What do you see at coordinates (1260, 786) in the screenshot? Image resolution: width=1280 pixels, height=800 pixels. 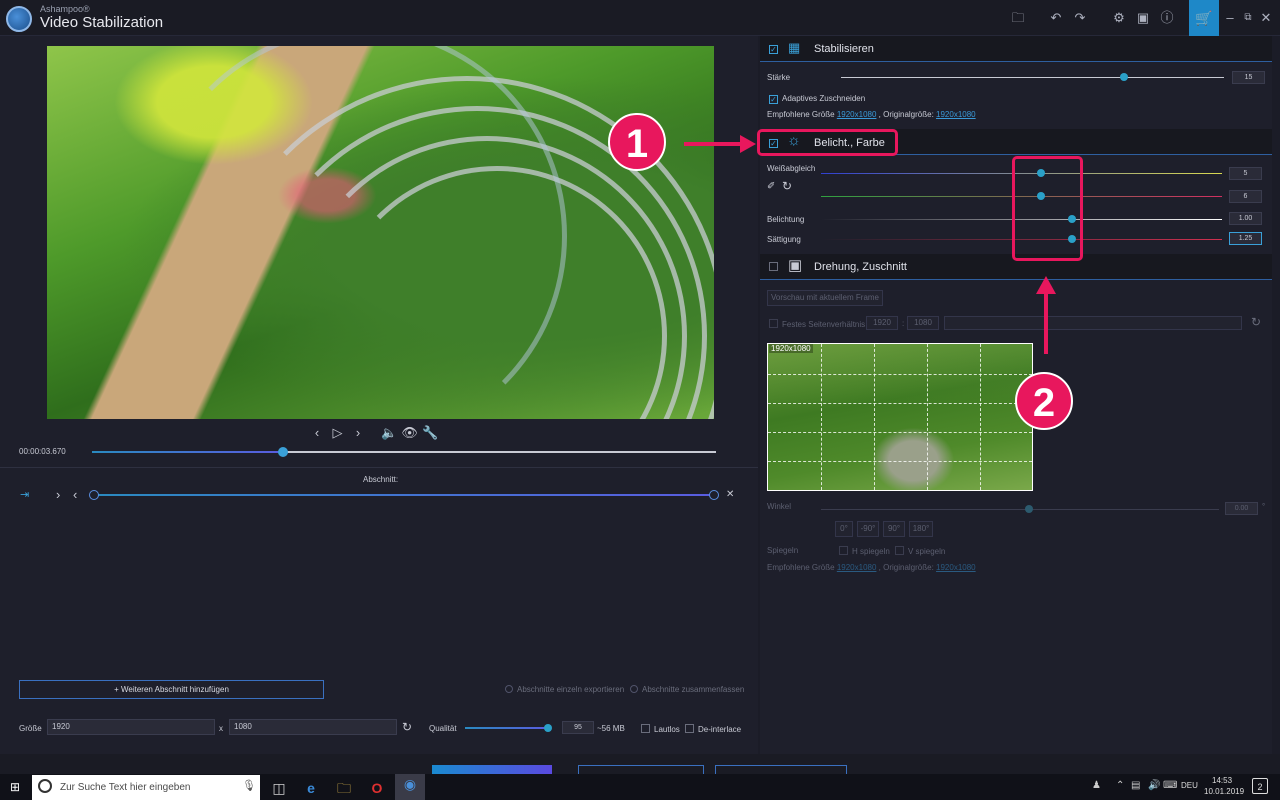 I see `notification-center-icon: 2` at bounding box center [1260, 786].